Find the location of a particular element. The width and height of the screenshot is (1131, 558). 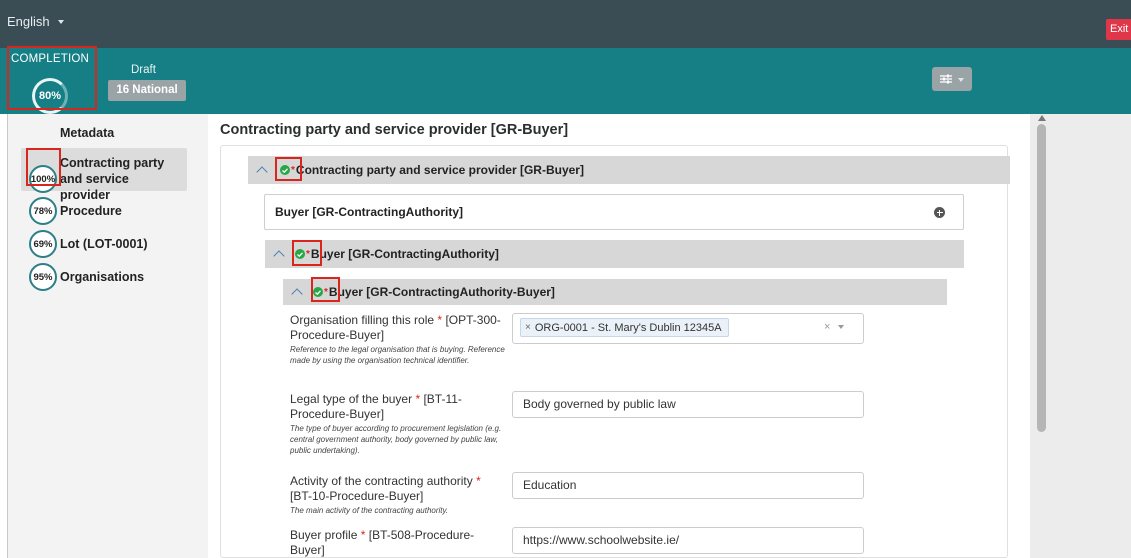

field-label: Buyer profile is located at coordinates (324, 535).